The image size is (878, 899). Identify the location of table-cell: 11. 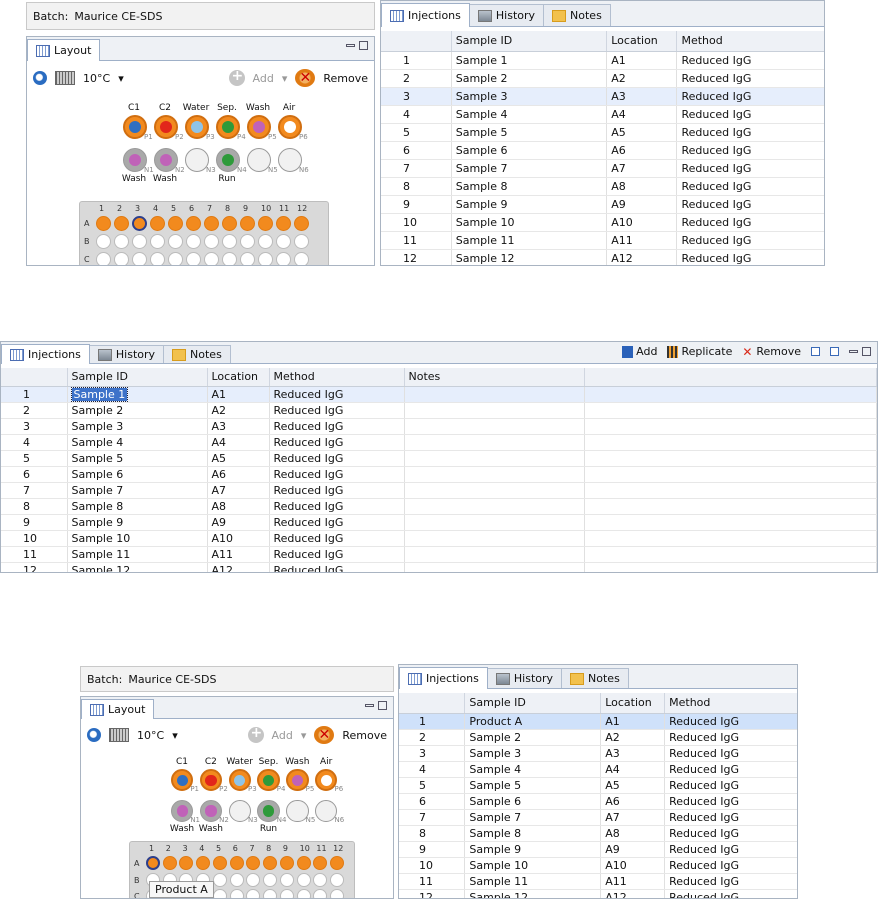
(432, 881).